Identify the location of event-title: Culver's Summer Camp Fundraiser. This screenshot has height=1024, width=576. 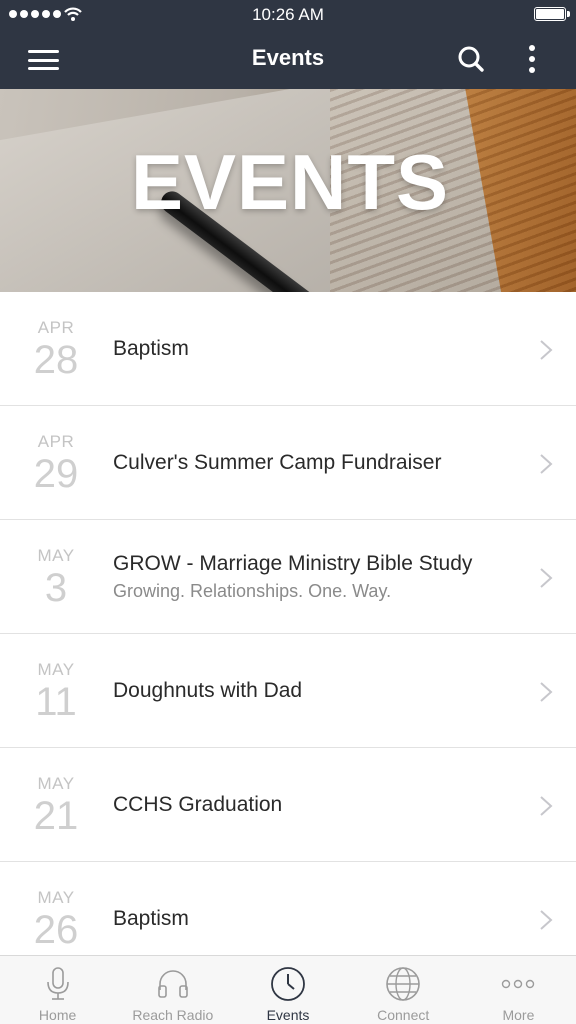
(277, 462).